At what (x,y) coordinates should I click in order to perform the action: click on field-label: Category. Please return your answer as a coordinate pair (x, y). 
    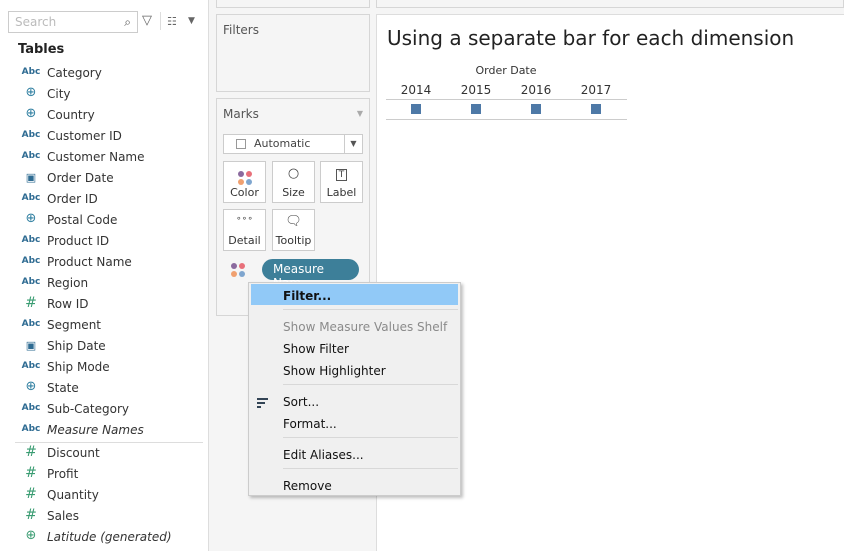
    Looking at the image, I should click on (74, 73).